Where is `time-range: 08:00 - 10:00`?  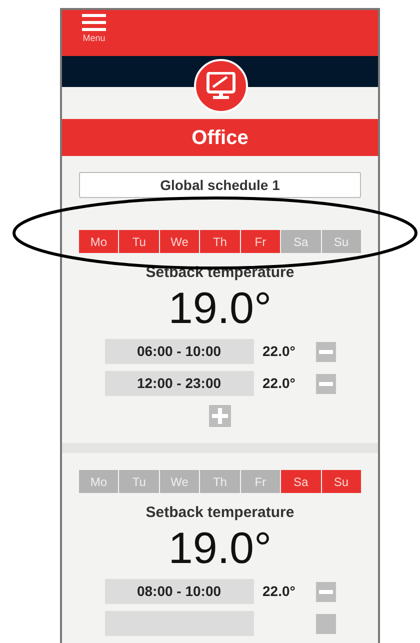
time-range: 08:00 - 10:00 is located at coordinates (179, 591).